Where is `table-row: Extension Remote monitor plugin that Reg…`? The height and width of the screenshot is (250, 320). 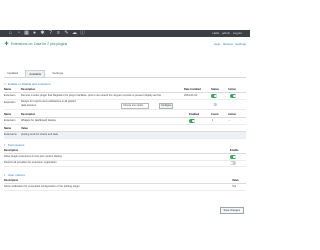 table-row: Extension Remote monitor plugin that Reg… is located at coordinates (125, 96).